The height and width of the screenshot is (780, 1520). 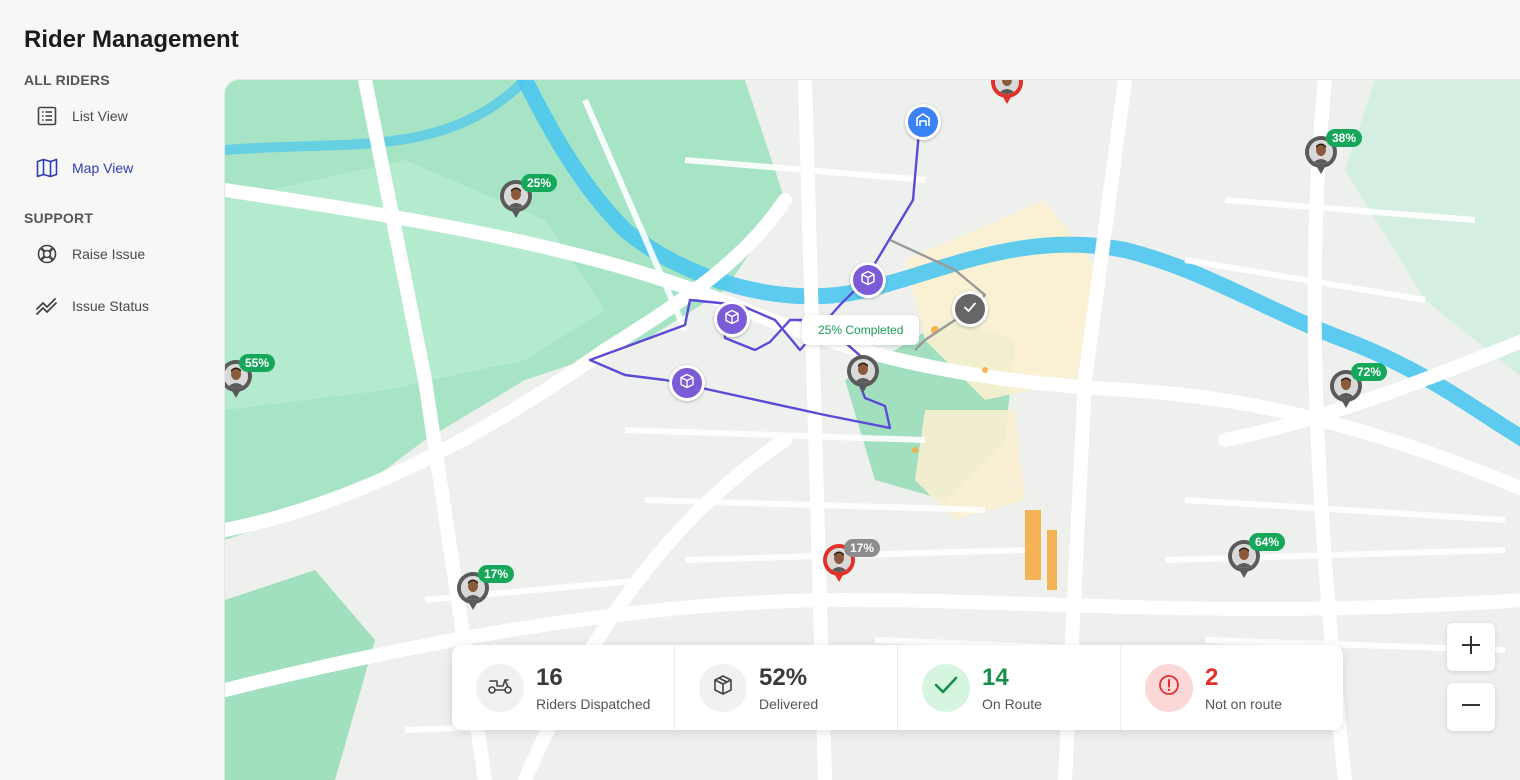 What do you see at coordinates (593, 703) in the screenshot?
I see `stat-label: Riders Dispatched` at bounding box center [593, 703].